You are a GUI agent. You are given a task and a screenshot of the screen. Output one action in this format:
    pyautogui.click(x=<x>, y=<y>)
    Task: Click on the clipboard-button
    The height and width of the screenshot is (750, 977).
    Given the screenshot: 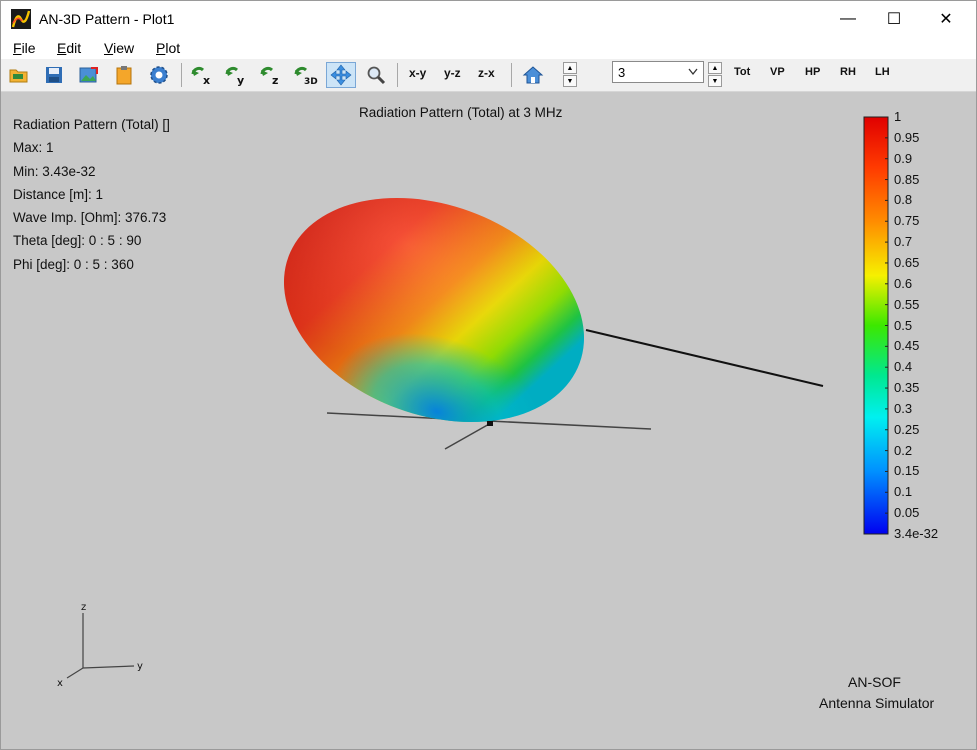 What is the action you would take?
    pyautogui.click(x=124, y=75)
    